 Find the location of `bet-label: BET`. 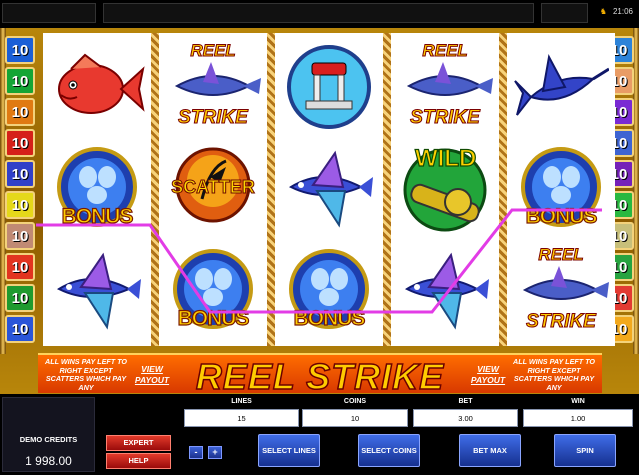

bet-label: BET is located at coordinates (465, 403).